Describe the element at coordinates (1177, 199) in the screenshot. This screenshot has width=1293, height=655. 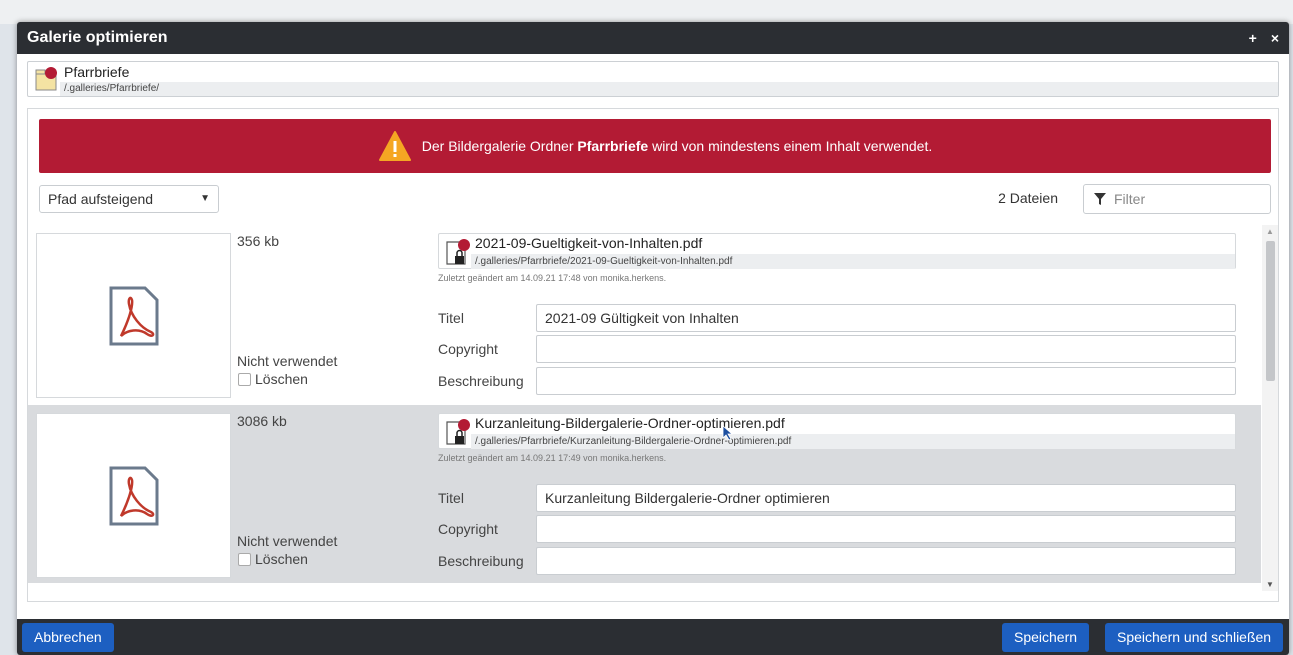
I see `filter-input: Filter` at that location.